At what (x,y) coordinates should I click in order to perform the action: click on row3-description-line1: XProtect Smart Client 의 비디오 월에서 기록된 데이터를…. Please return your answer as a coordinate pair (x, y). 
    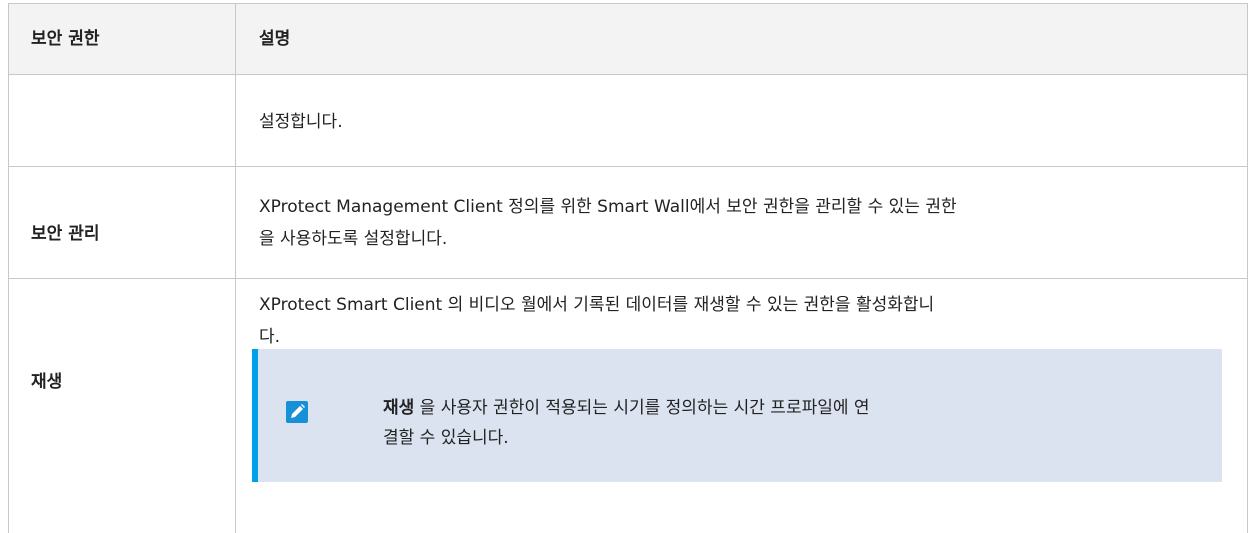
    Looking at the image, I should click on (597, 305).